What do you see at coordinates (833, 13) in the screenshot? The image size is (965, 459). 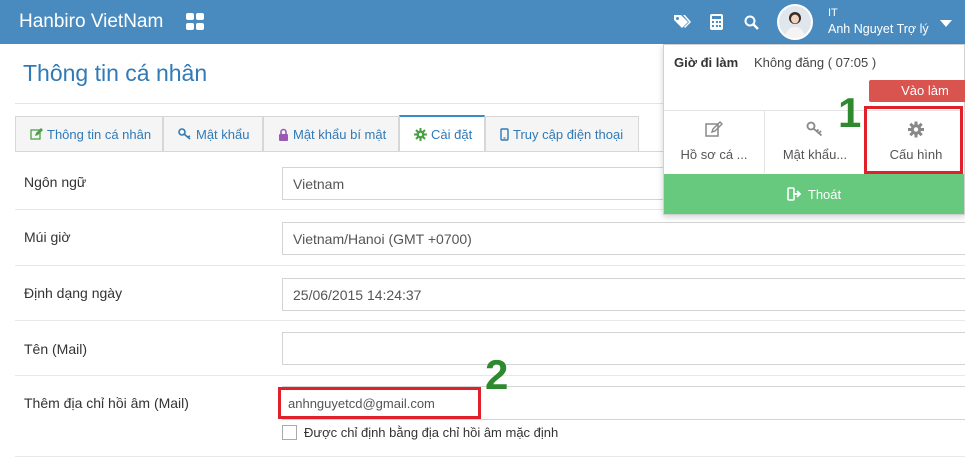 I see `user-department: IT` at bounding box center [833, 13].